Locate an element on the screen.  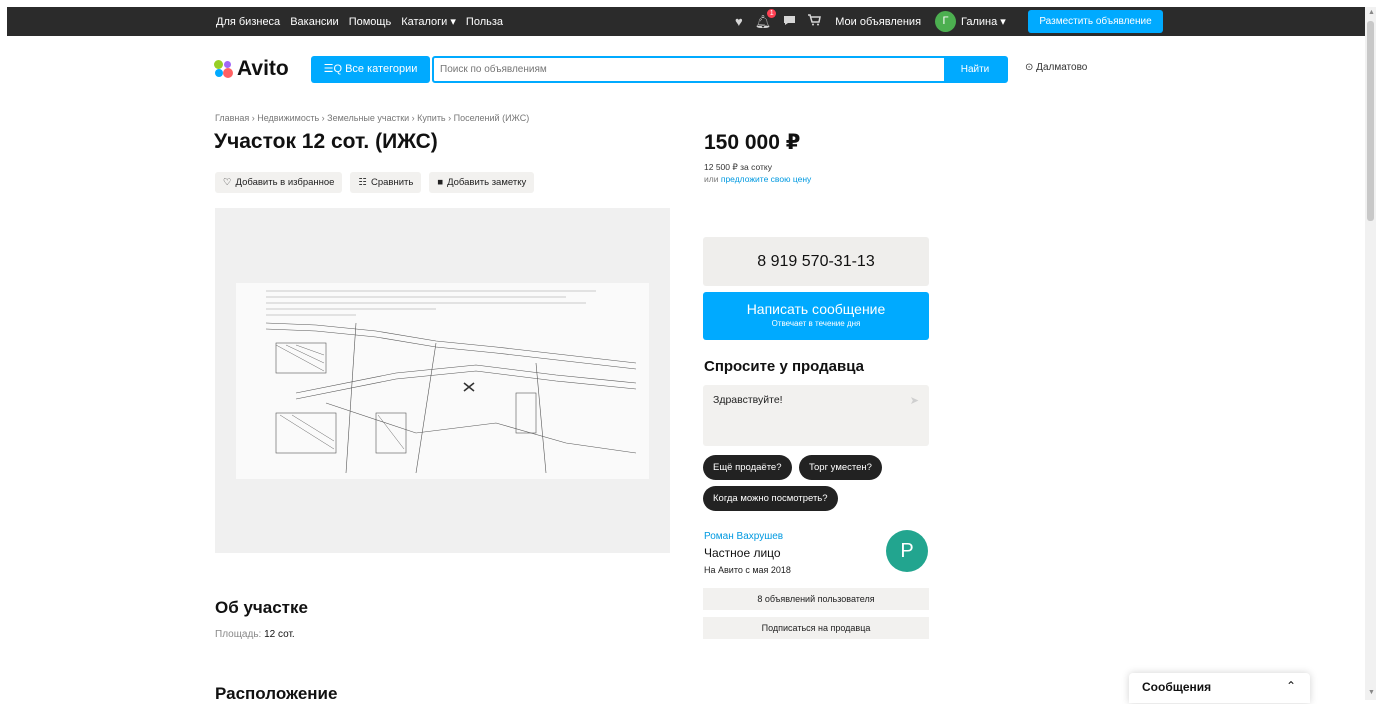
nav-help: Помощь is located at coordinates (370, 22).